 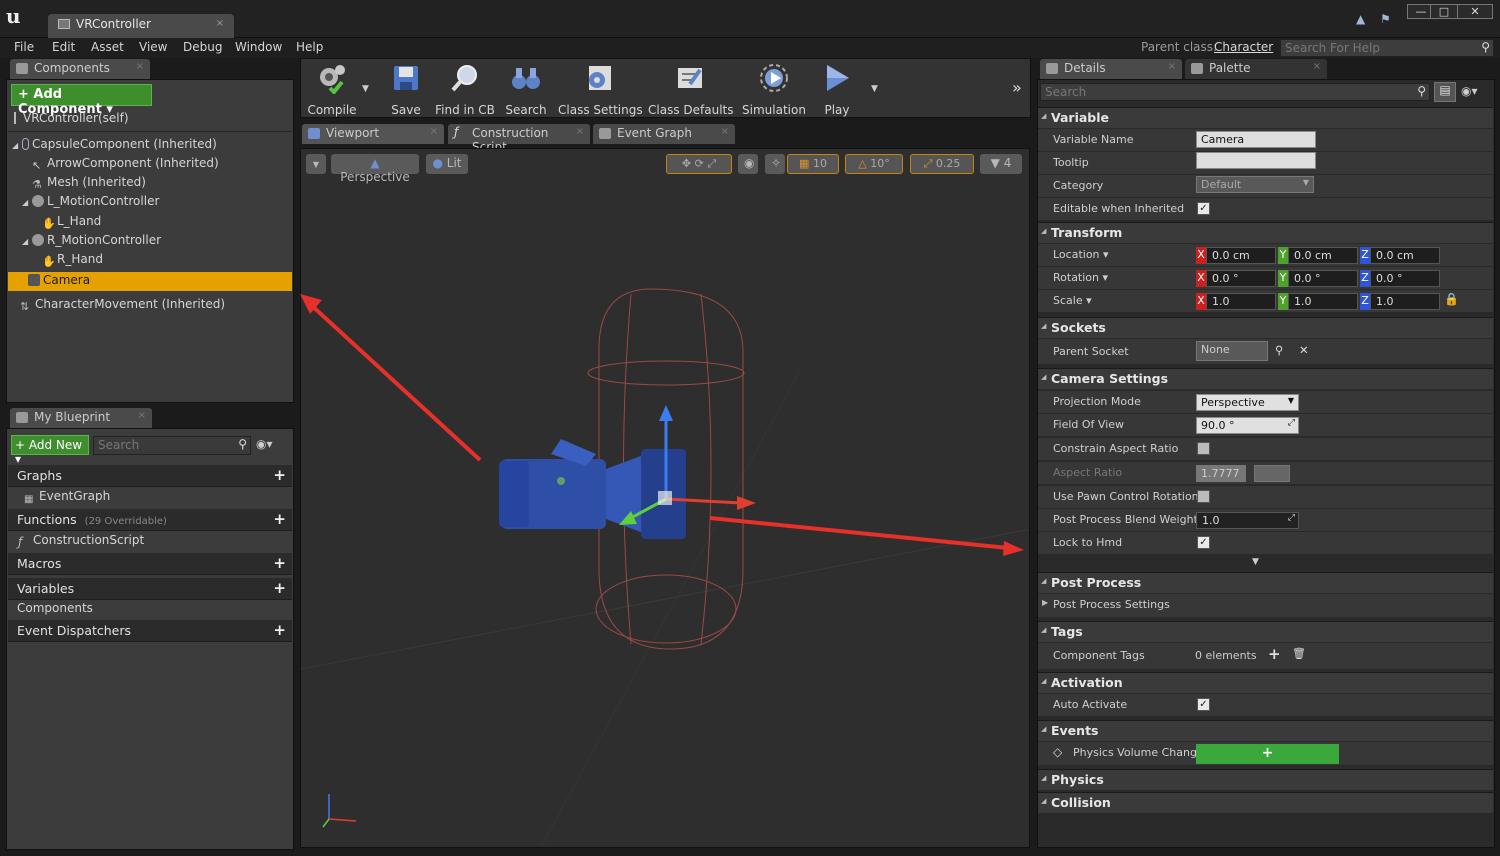 What do you see at coordinates (1475, 11) in the screenshot?
I see `close-window-button: ✕` at bounding box center [1475, 11].